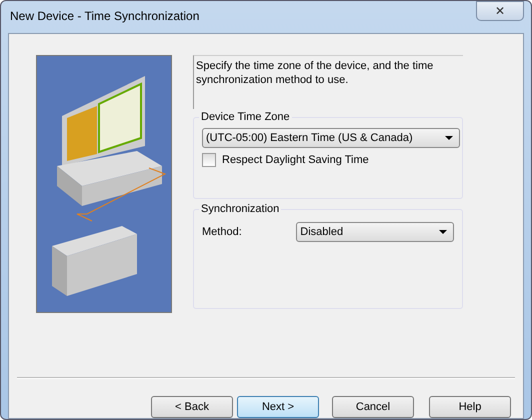 The height and width of the screenshot is (420, 532). What do you see at coordinates (331, 138) in the screenshot?
I see `time-zone-dropdown: (UTC-05:00) Eastern Time (US & Canada)` at bounding box center [331, 138].